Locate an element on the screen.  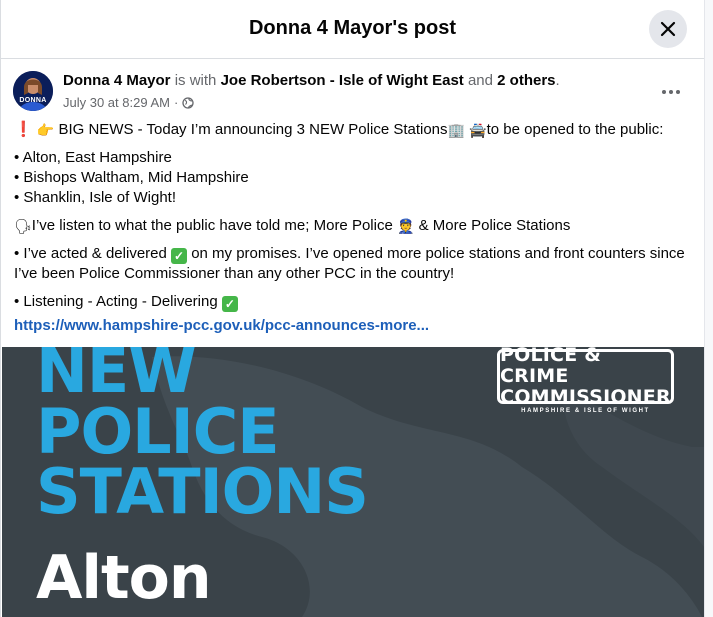
more-options-button is located at coordinates (671, 92).